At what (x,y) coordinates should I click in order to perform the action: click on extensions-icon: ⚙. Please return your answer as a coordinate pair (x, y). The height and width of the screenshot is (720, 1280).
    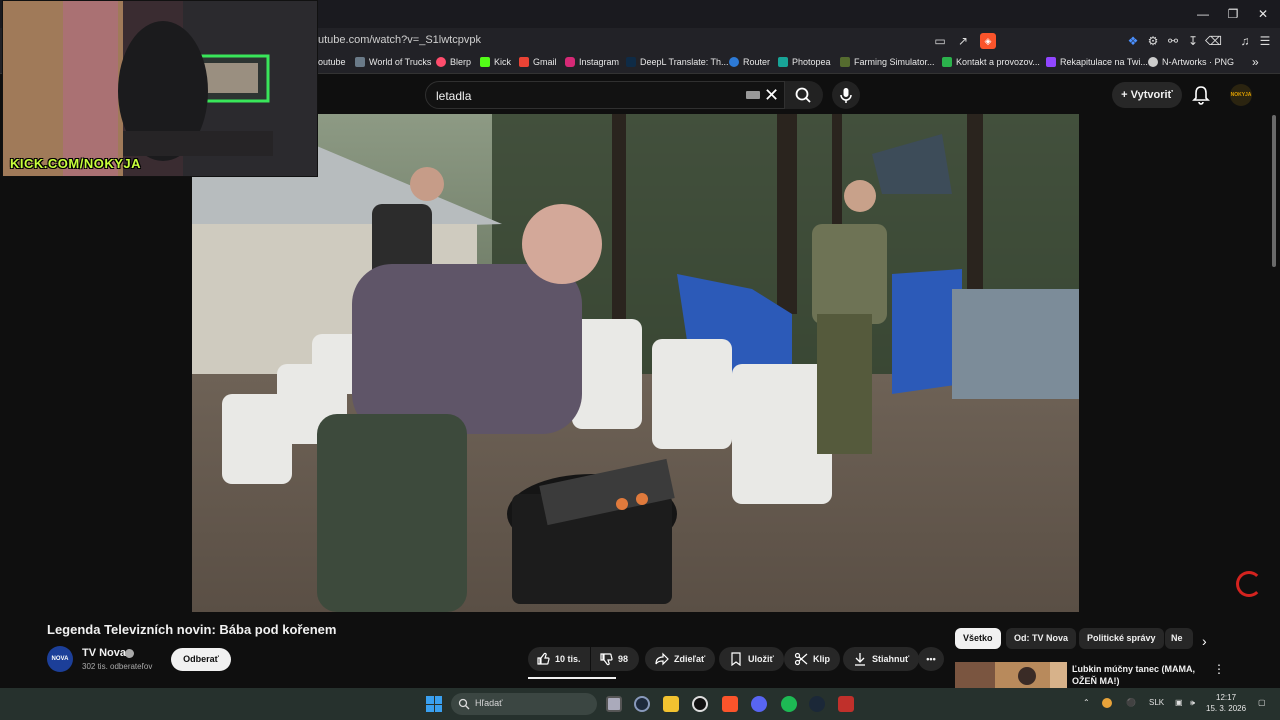
    Looking at the image, I should click on (1153, 41).